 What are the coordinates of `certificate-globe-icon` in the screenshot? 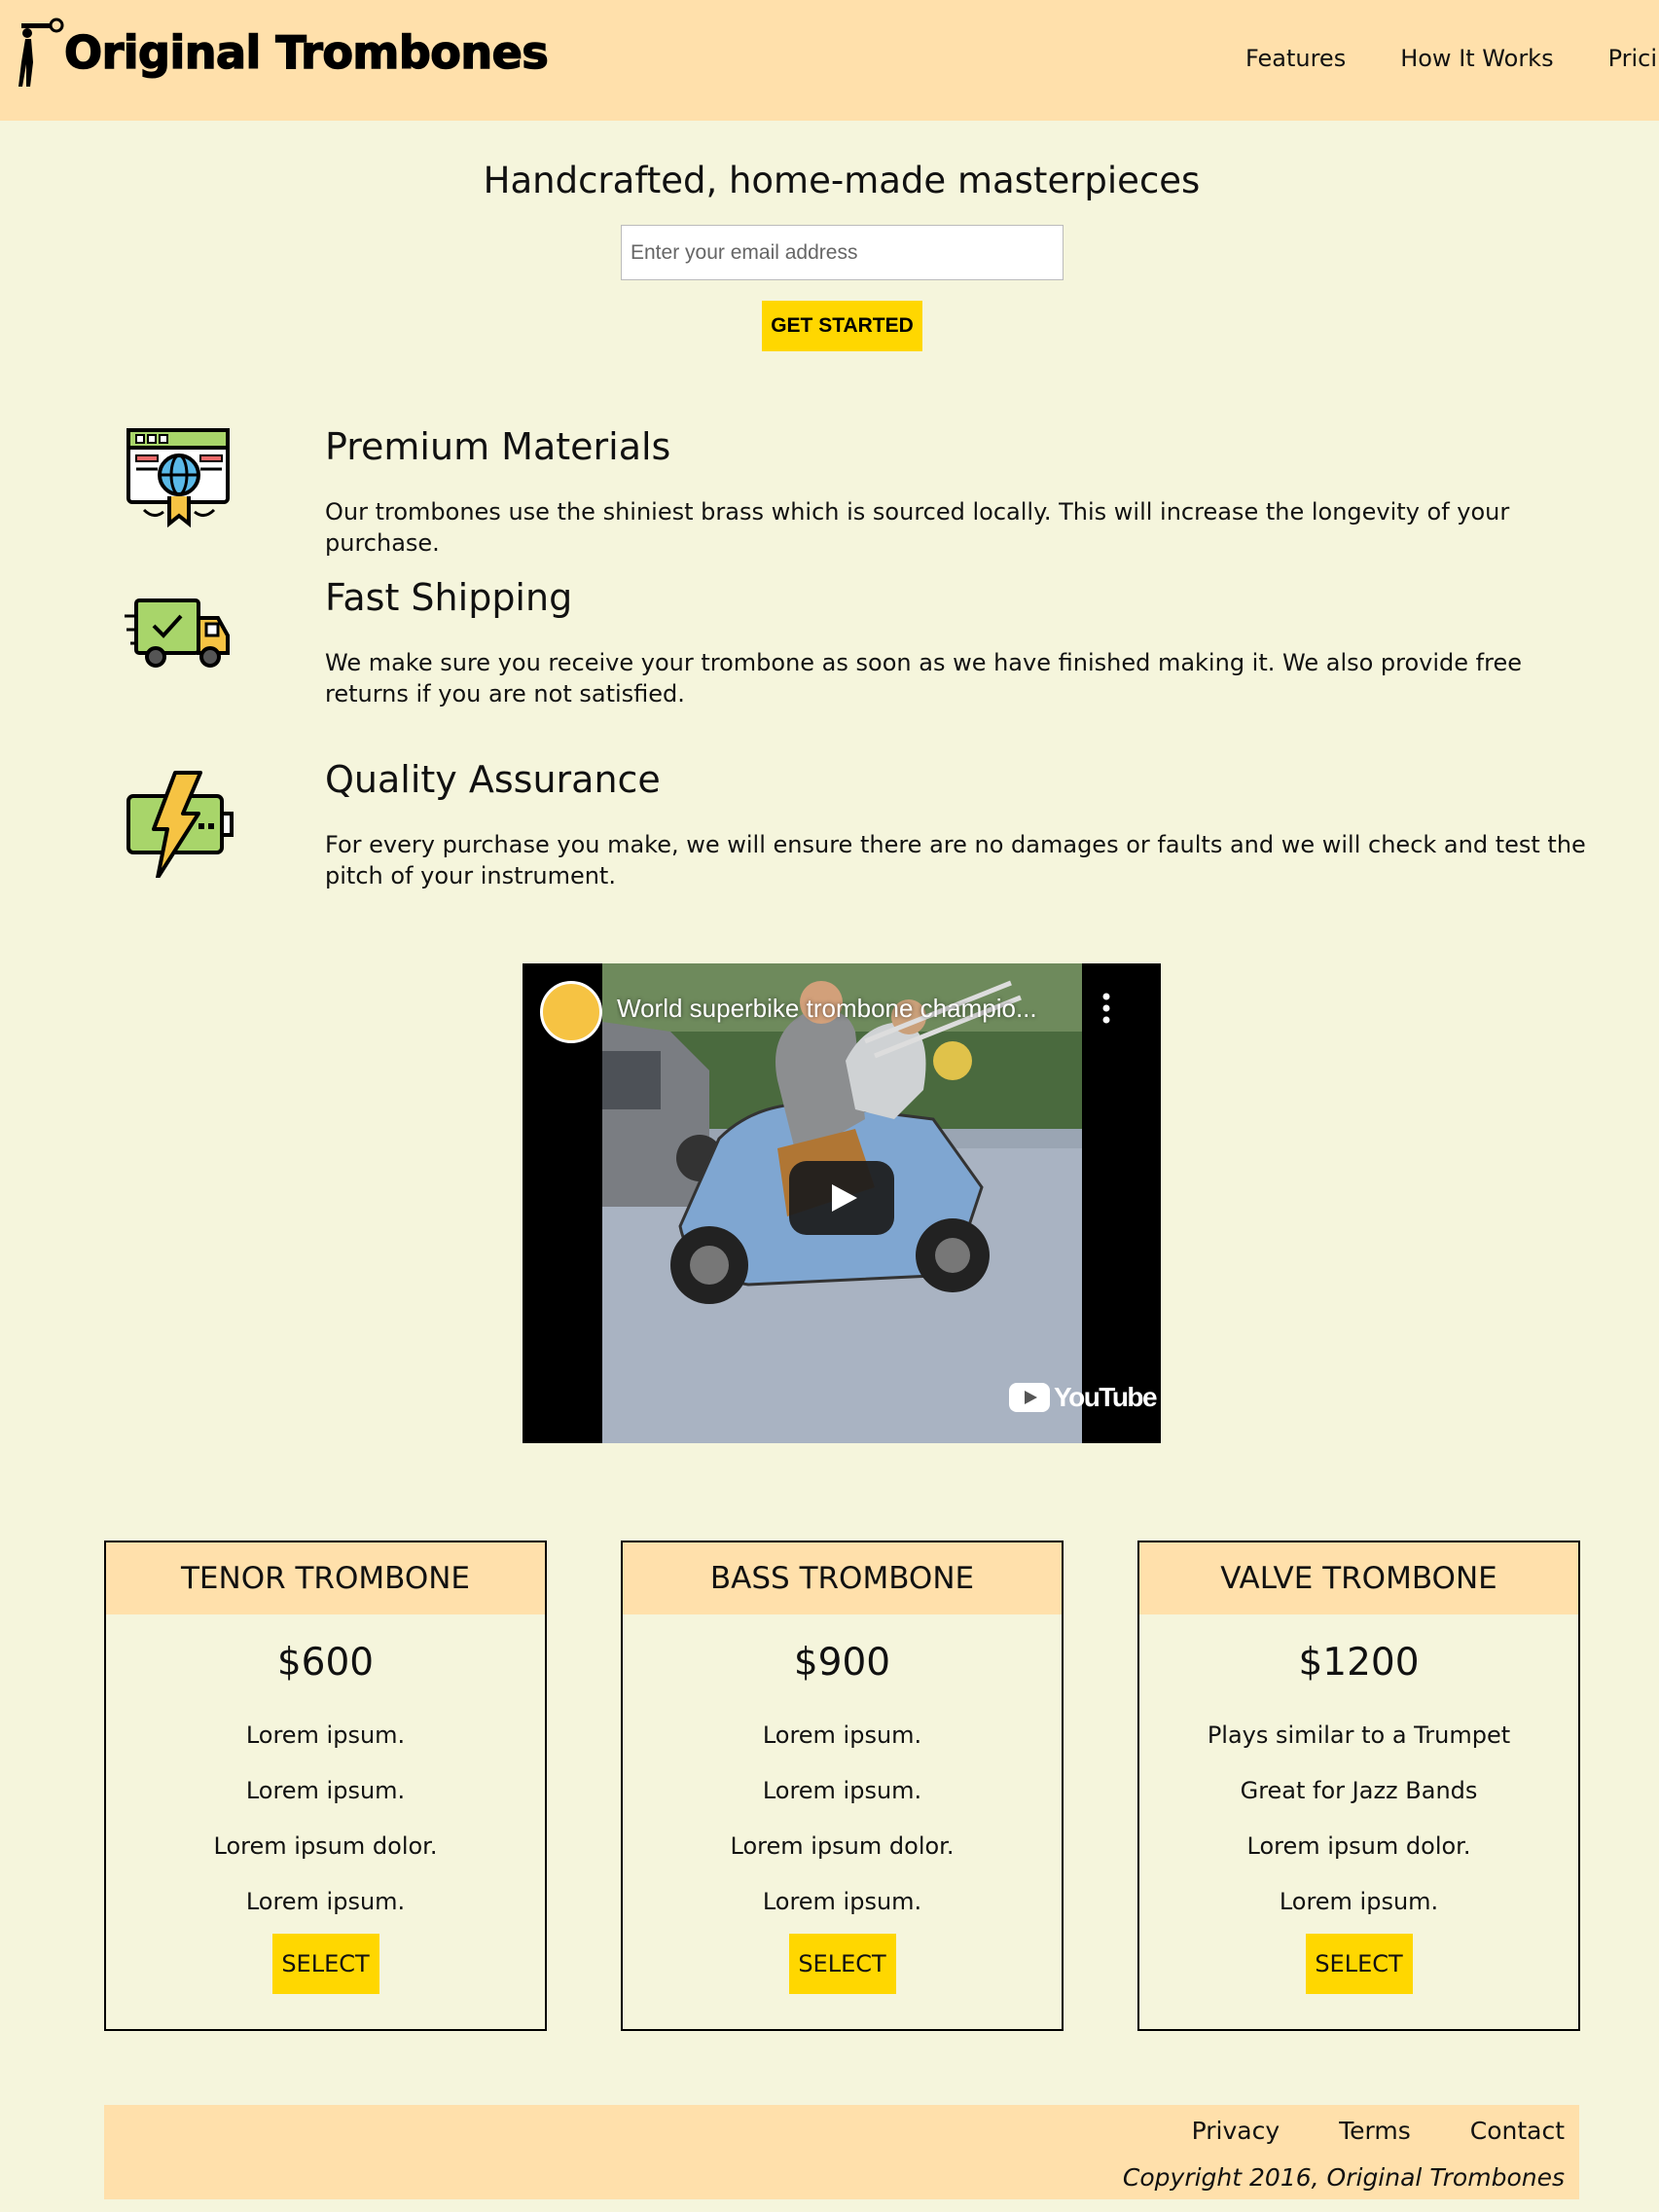 It's located at (178, 478).